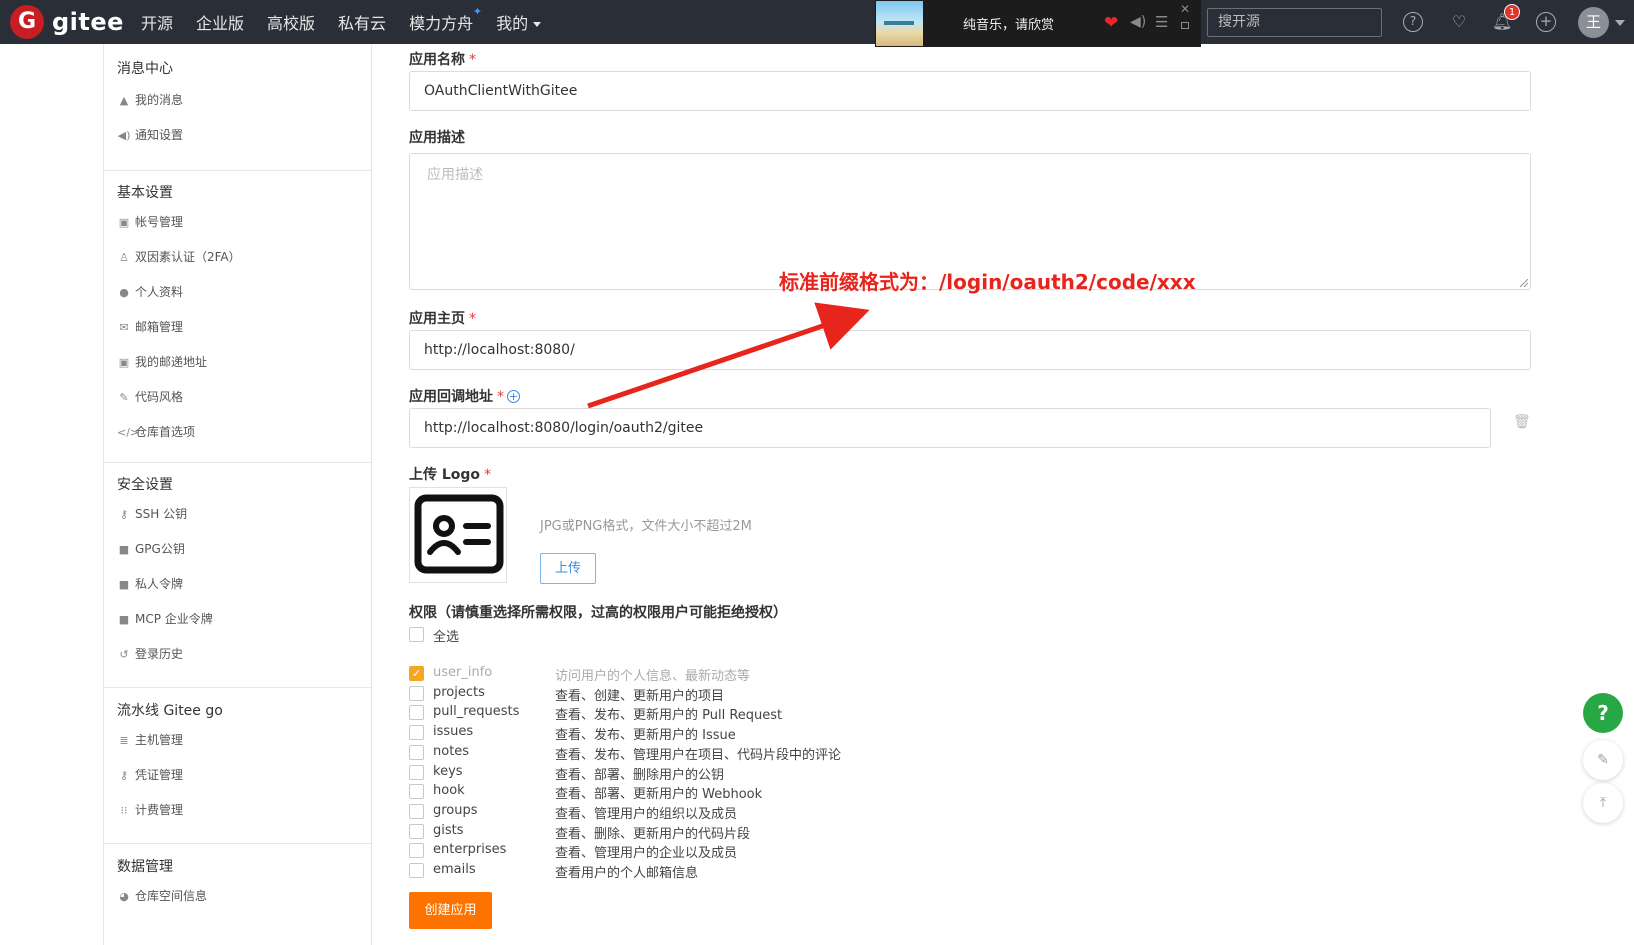 The height and width of the screenshot is (945, 1634). Describe the element at coordinates (1603, 760) in the screenshot. I see `feedback-icon: ✎` at that location.